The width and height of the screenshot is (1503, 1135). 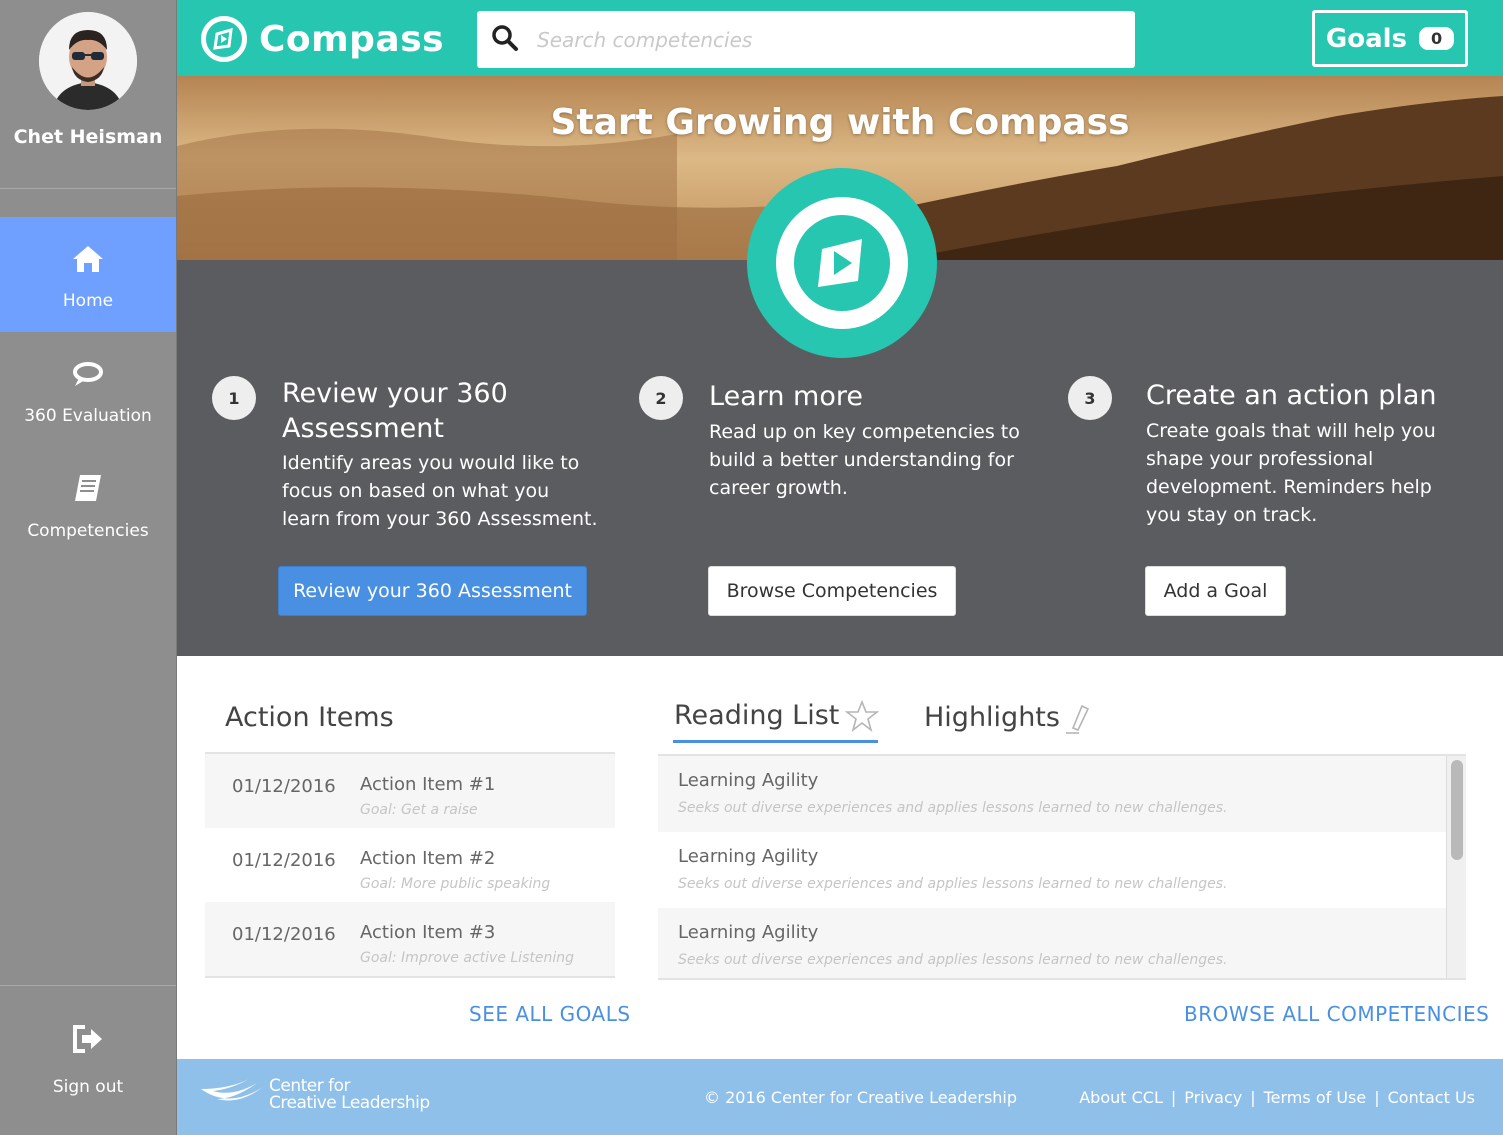 What do you see at coordinates (428, 858) in the screenshot?
I see `action-item-name: Action Item #2` at bounding box center [428, 858].